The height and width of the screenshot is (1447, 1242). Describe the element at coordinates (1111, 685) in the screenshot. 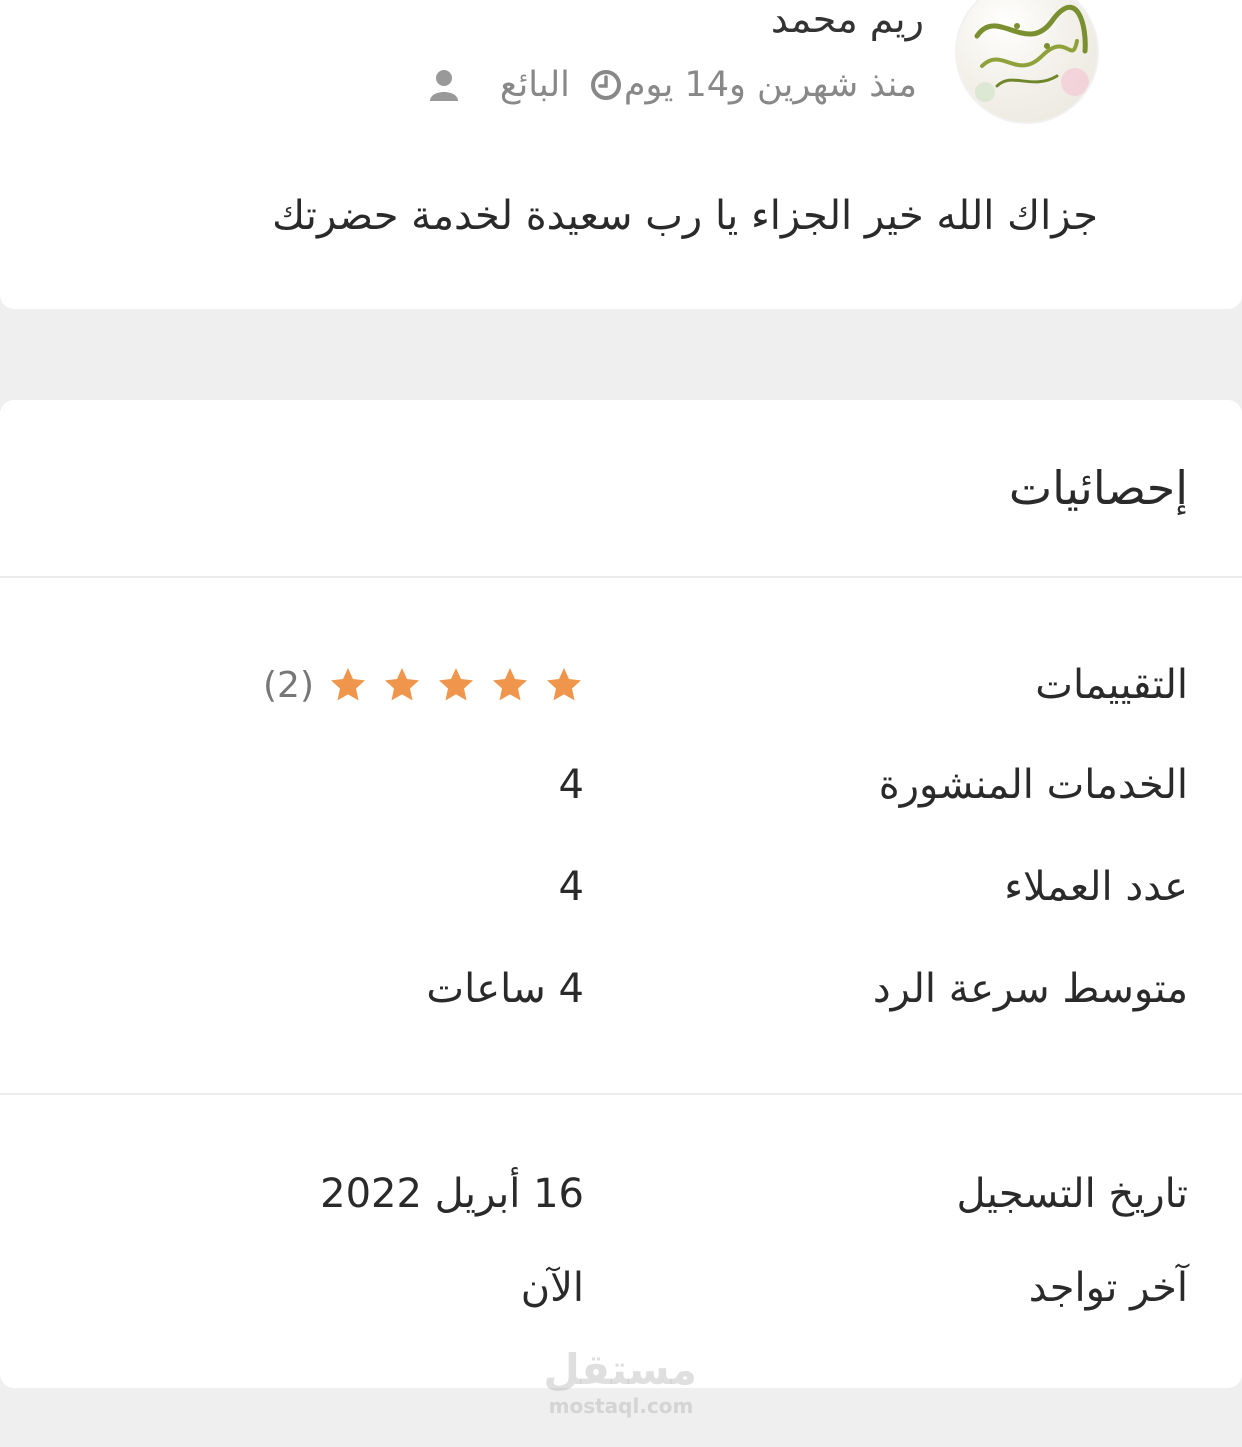

I see `ratings-label: التقييمات` at that location.